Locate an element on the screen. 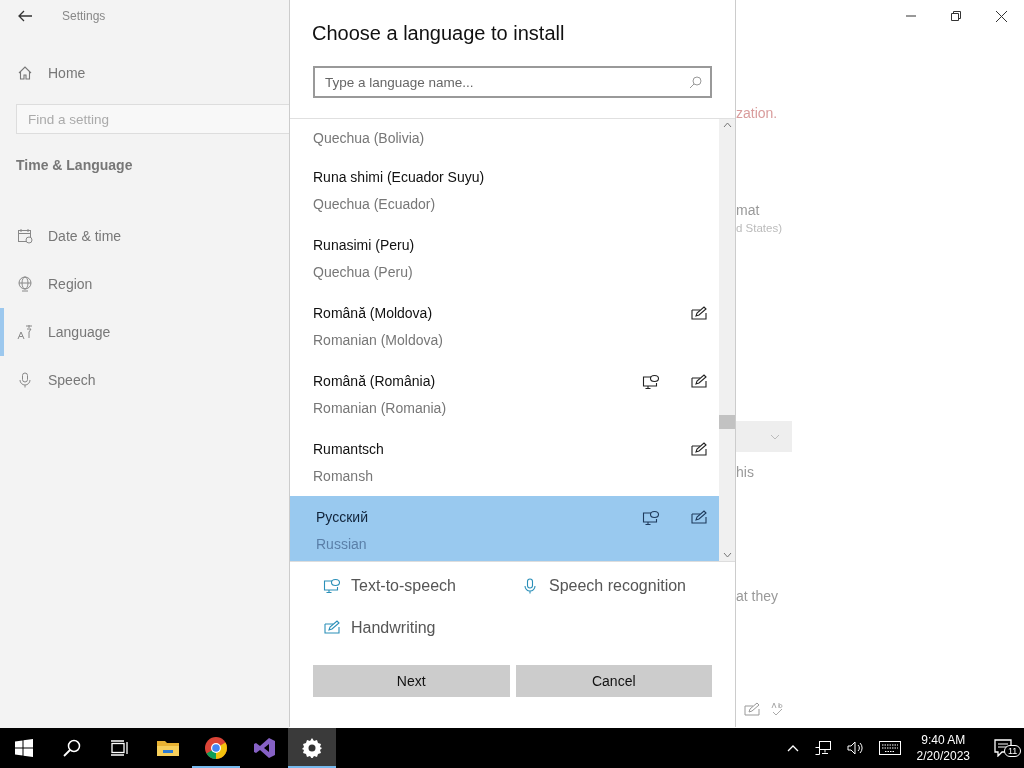  nav-item: Region is located at coordinates (144, 284).